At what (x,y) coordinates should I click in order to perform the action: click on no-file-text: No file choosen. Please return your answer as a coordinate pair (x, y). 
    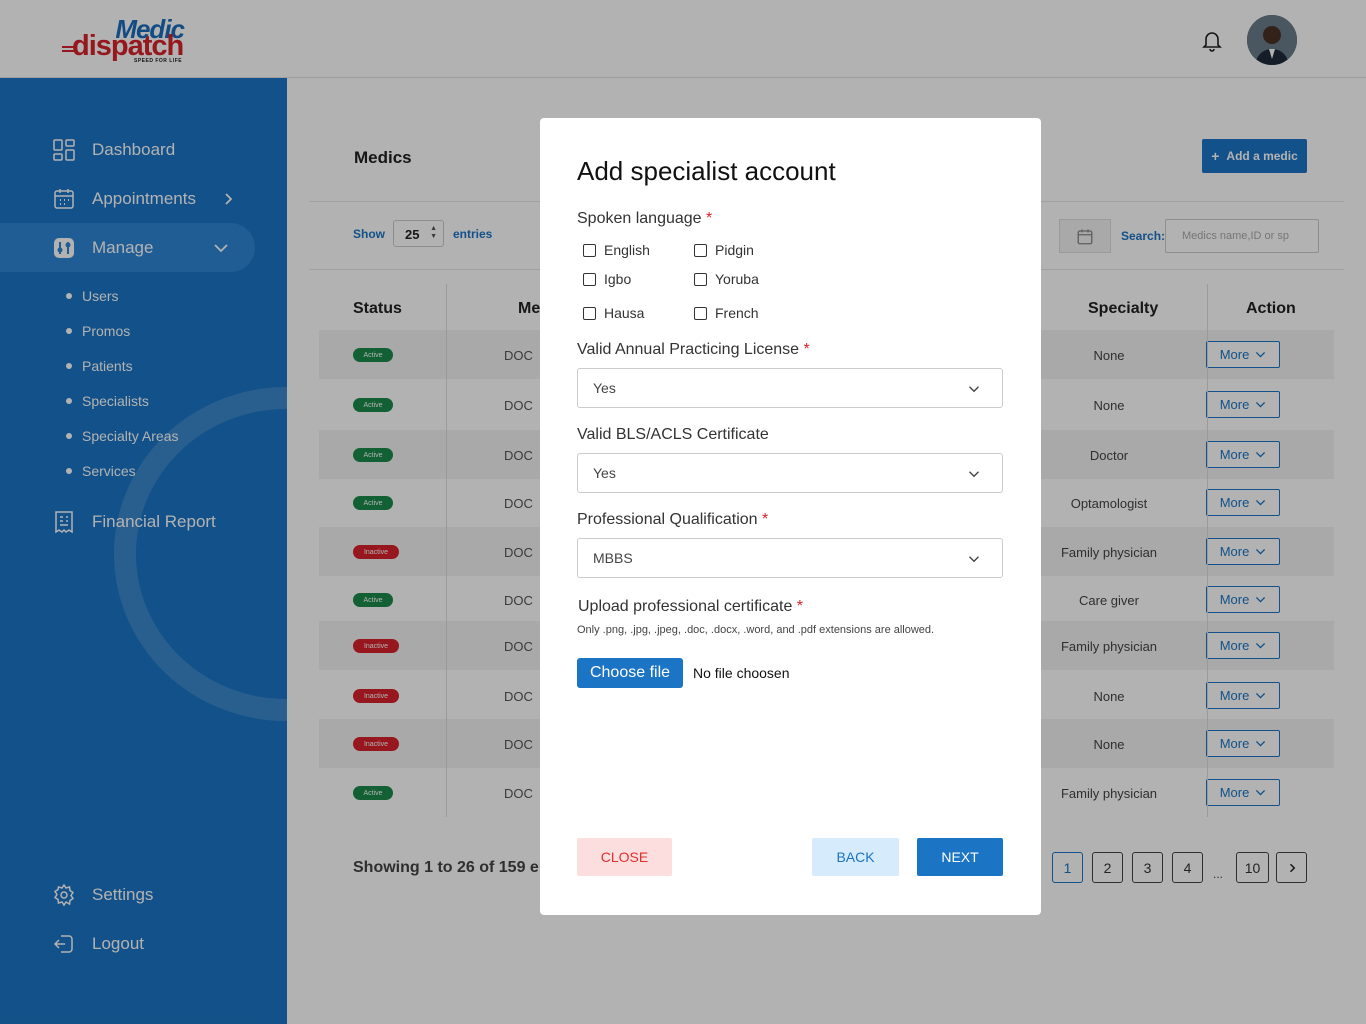
    Looking at the image, I should click on (741, 673).